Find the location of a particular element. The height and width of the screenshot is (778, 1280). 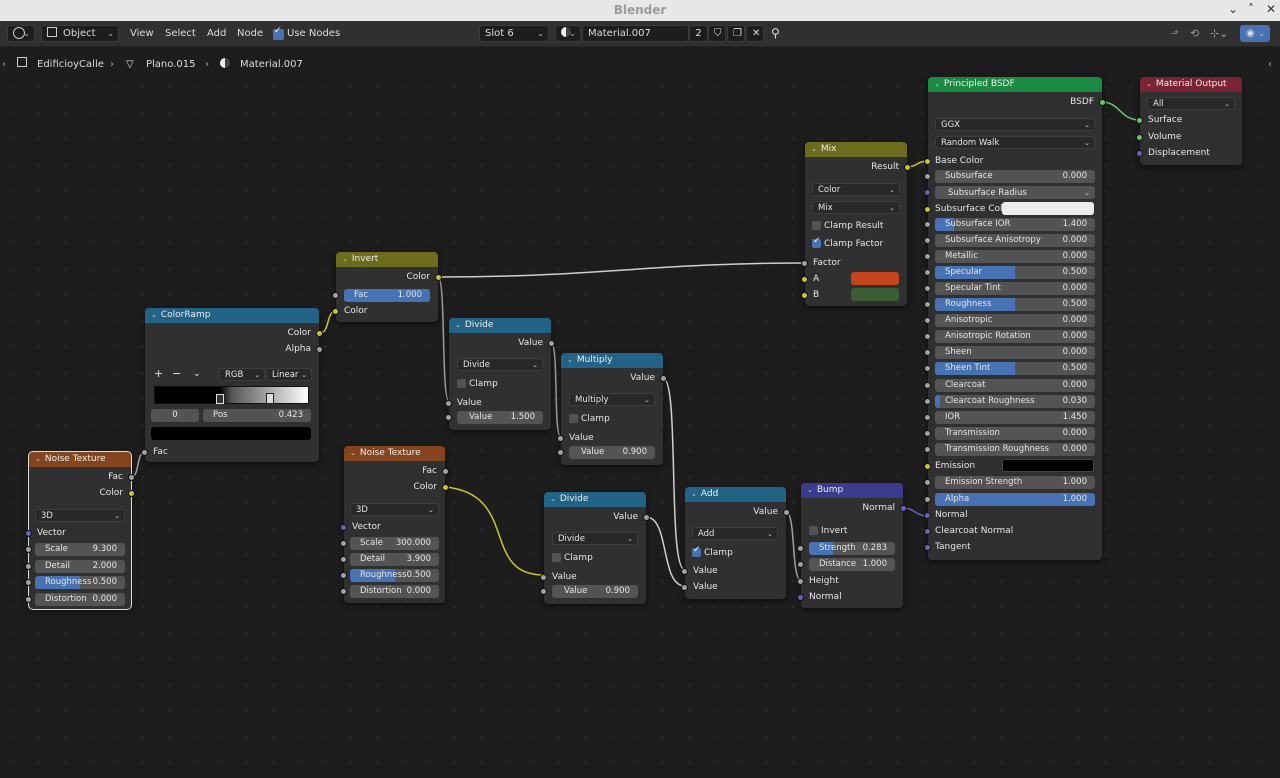

input-socket-factor is located at coordinates (804, 263).